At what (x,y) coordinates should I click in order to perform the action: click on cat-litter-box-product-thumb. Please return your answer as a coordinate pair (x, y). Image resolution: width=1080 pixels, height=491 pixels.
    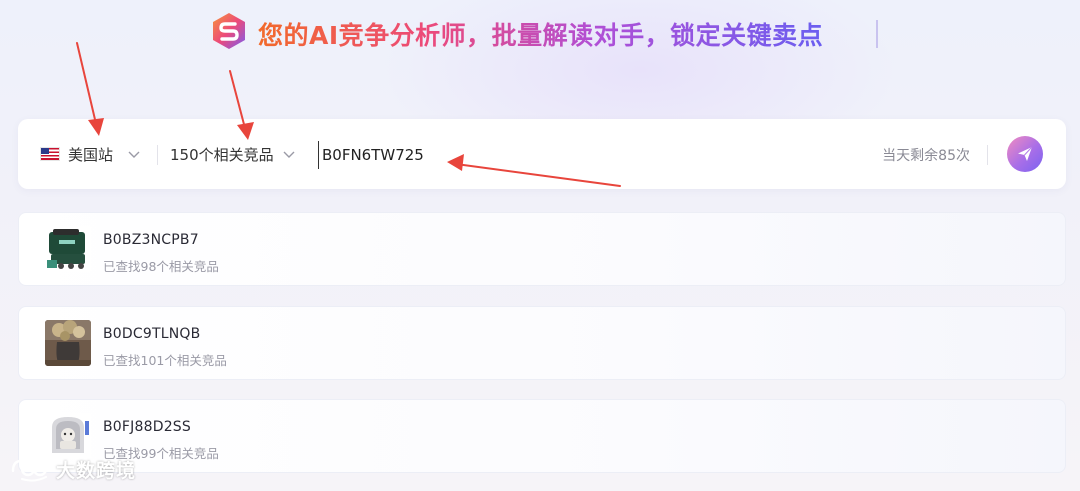
    Looking at the image, I should click on (68, 436).